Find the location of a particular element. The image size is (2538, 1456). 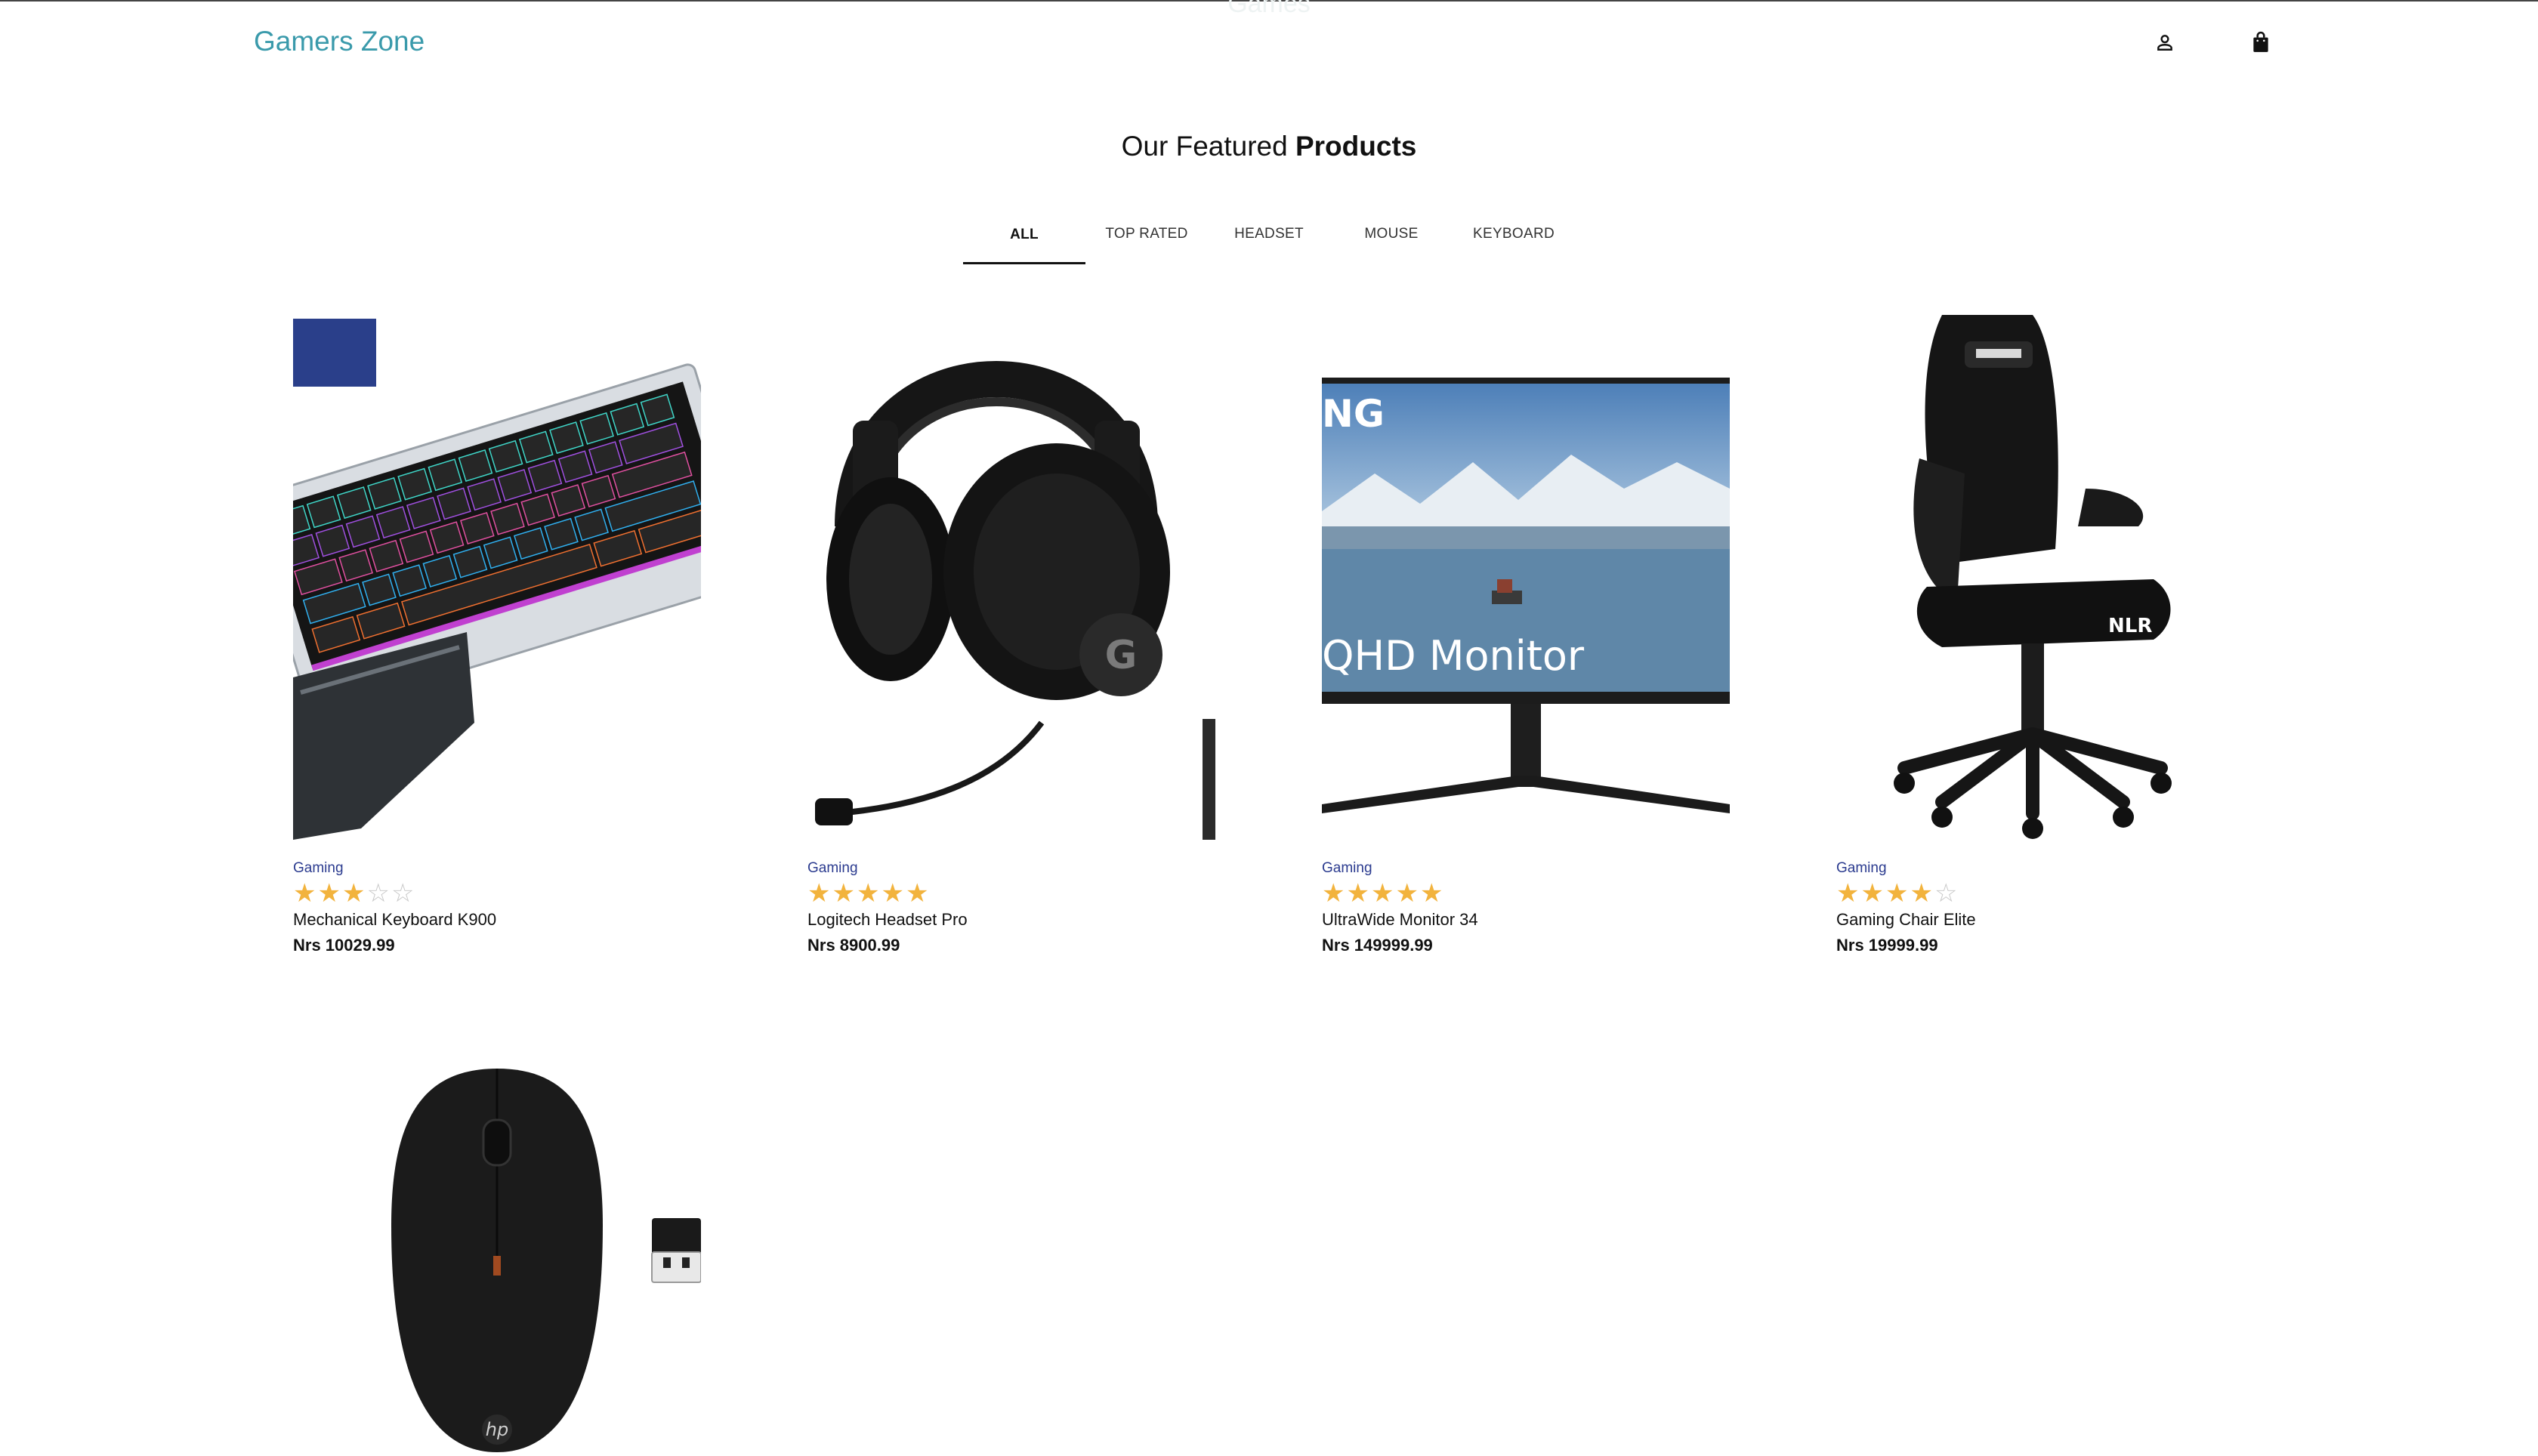

chair-logo-text: NLR is located at coordinates (2130, 626).